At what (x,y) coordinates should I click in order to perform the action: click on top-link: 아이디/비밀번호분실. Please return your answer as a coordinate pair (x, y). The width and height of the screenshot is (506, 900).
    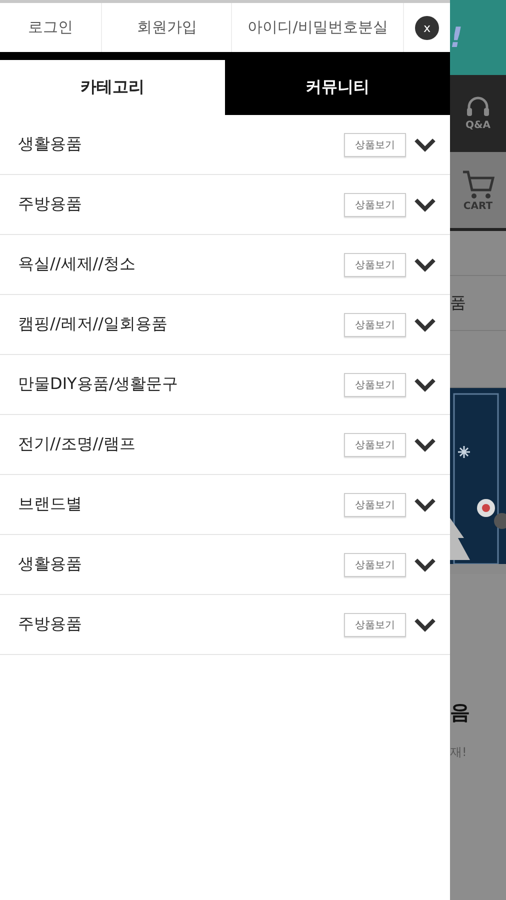
    Looking at the image, I should click on (318, 27).